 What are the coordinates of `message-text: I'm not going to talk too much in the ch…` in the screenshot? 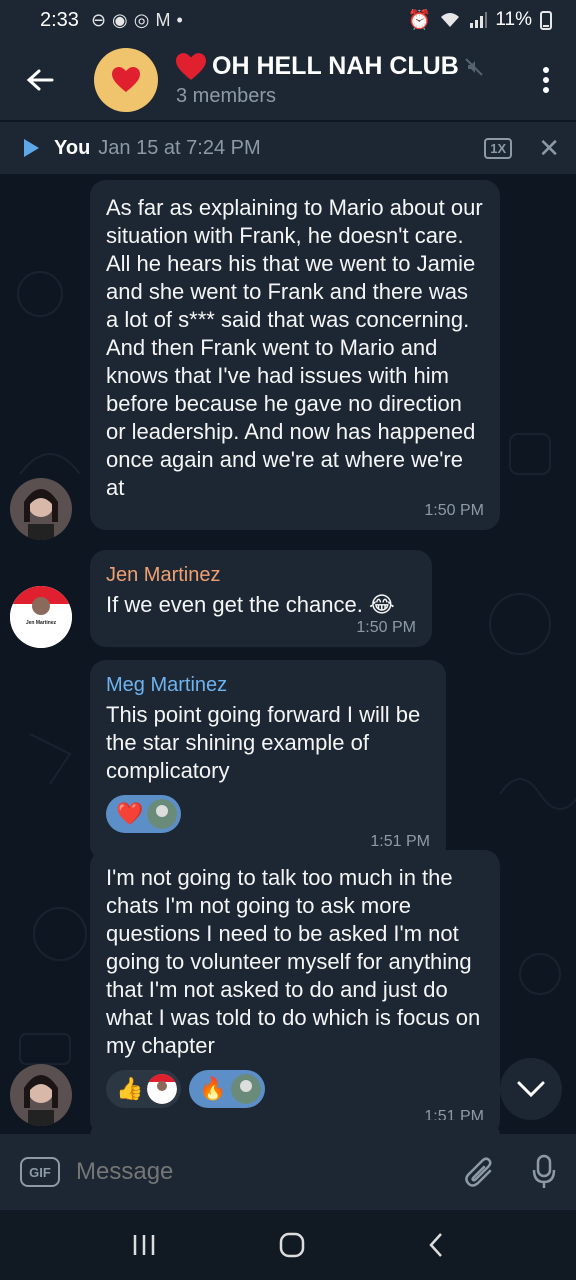 It's located at (293, 961).